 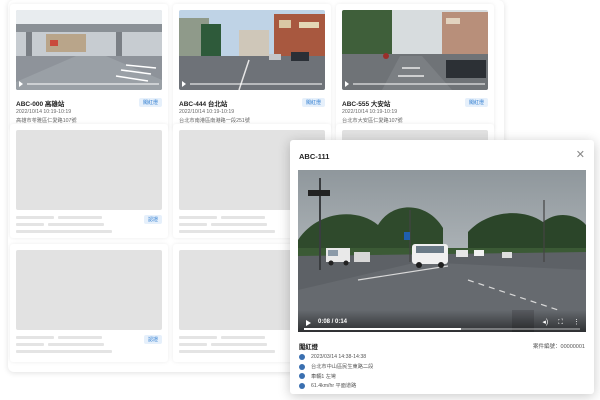 I want to click on more-options-icon: ⋮, so click(x=576, y=322).